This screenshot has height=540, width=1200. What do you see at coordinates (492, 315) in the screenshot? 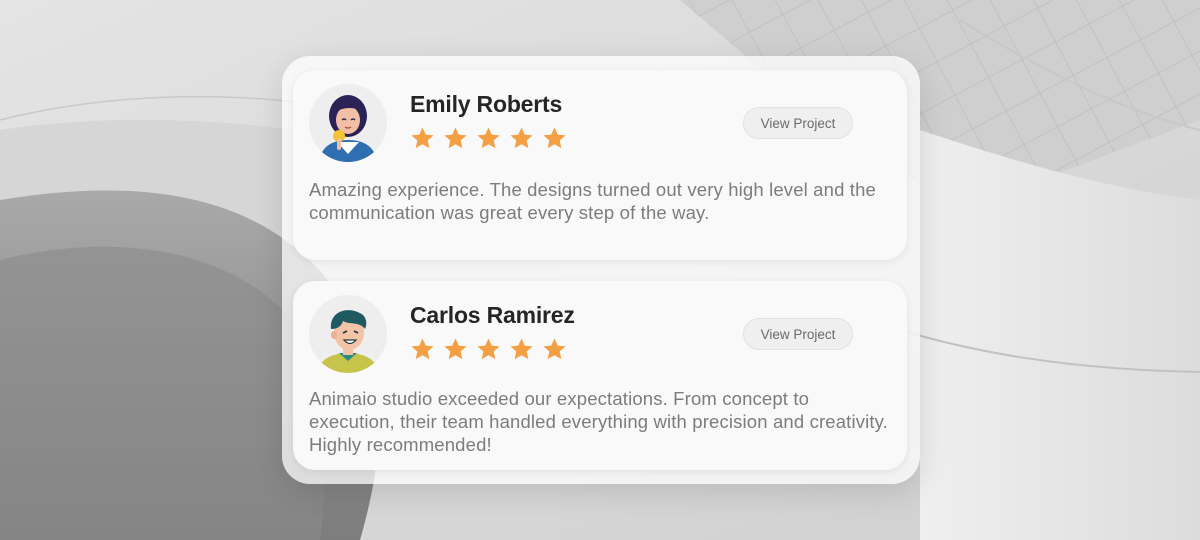
I see `reviewer-name: Carlos Ramirez` at bounding box center [492, 315].